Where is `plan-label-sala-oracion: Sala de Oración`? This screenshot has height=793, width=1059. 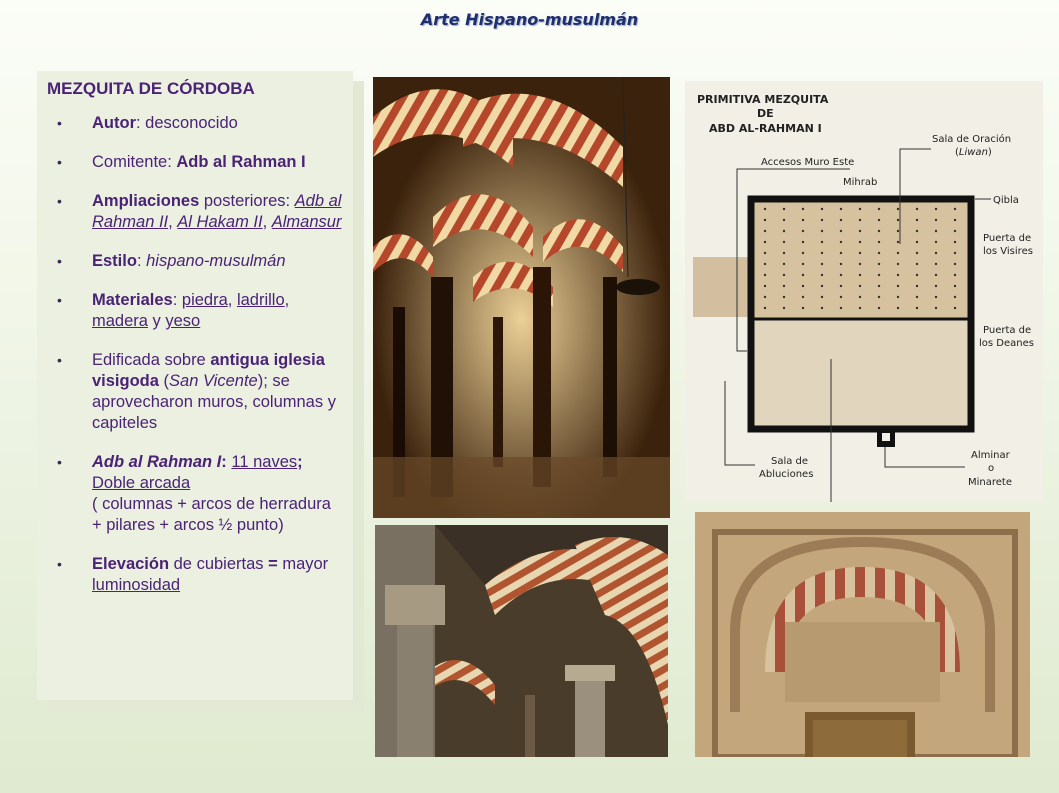 plan-label-sala-oracion: Sala de Oración is located at coordinates (971, 139).